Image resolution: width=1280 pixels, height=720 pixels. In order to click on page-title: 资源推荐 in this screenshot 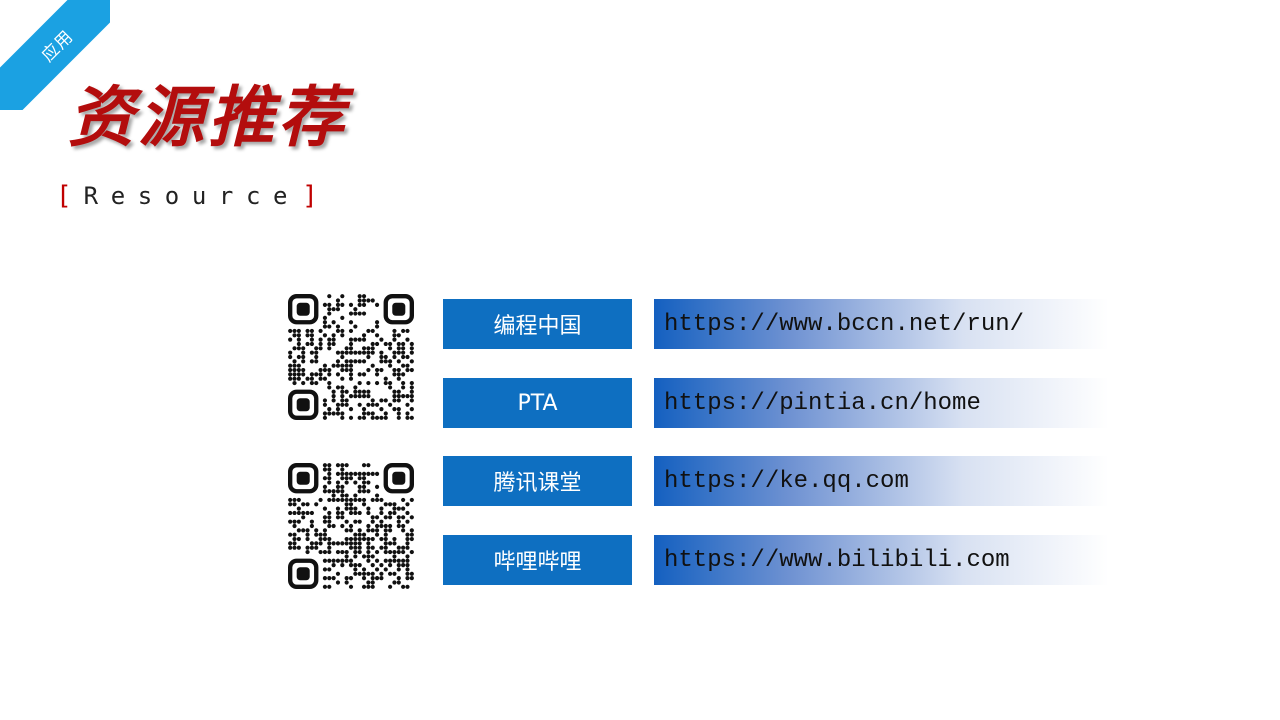, I will do `click(208, 117)`.